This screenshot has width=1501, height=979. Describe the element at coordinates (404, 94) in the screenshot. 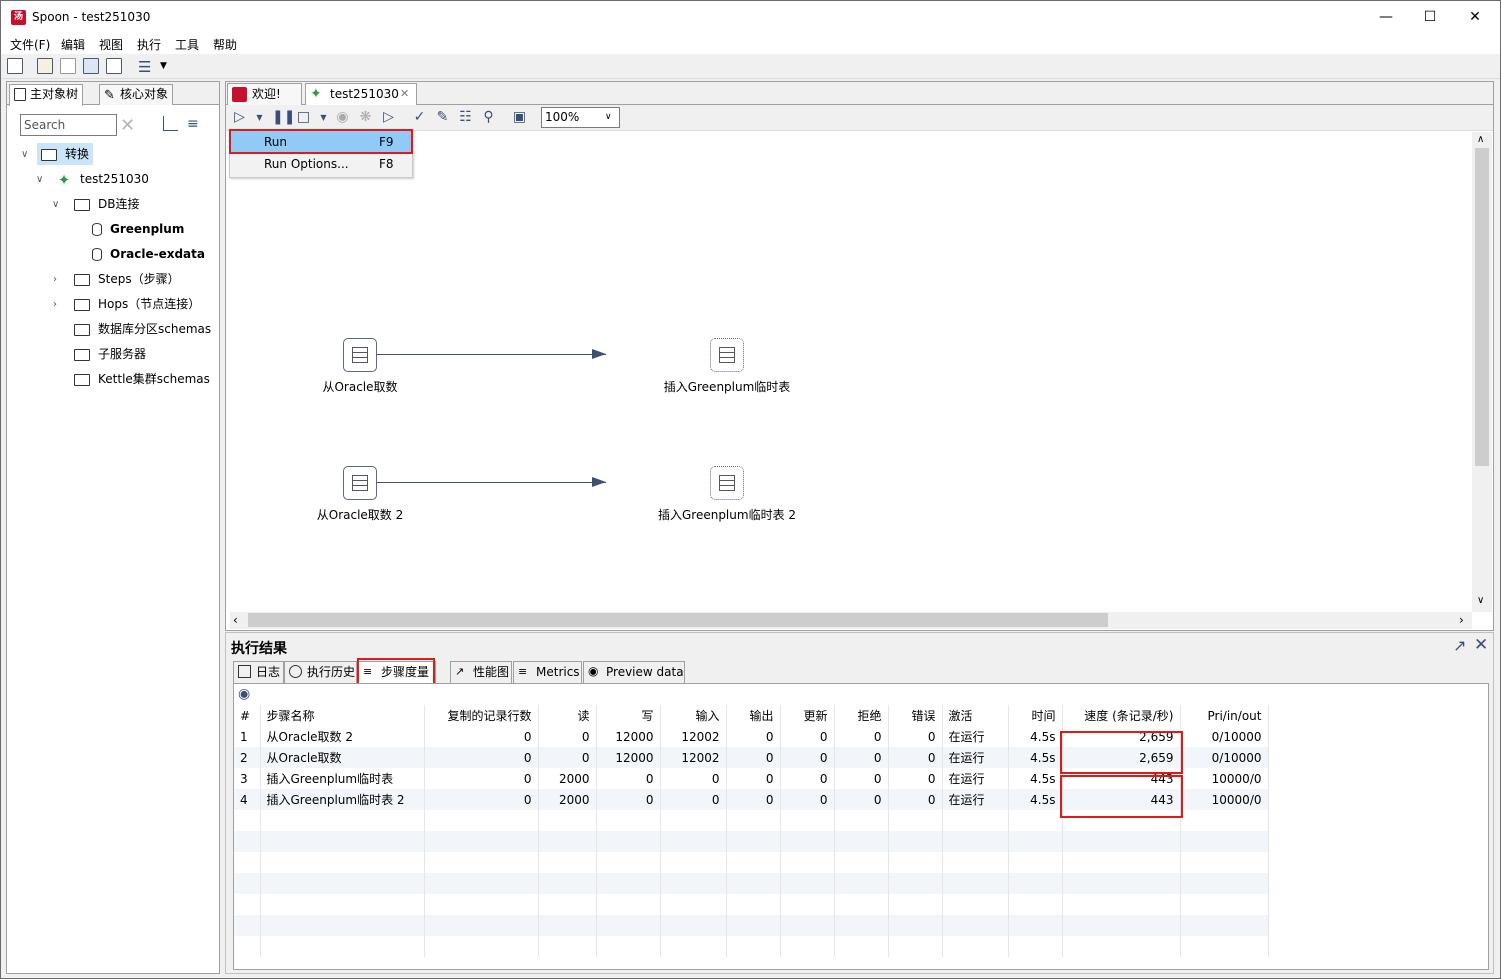

I see `close-tab-icon: ✕` at that location.